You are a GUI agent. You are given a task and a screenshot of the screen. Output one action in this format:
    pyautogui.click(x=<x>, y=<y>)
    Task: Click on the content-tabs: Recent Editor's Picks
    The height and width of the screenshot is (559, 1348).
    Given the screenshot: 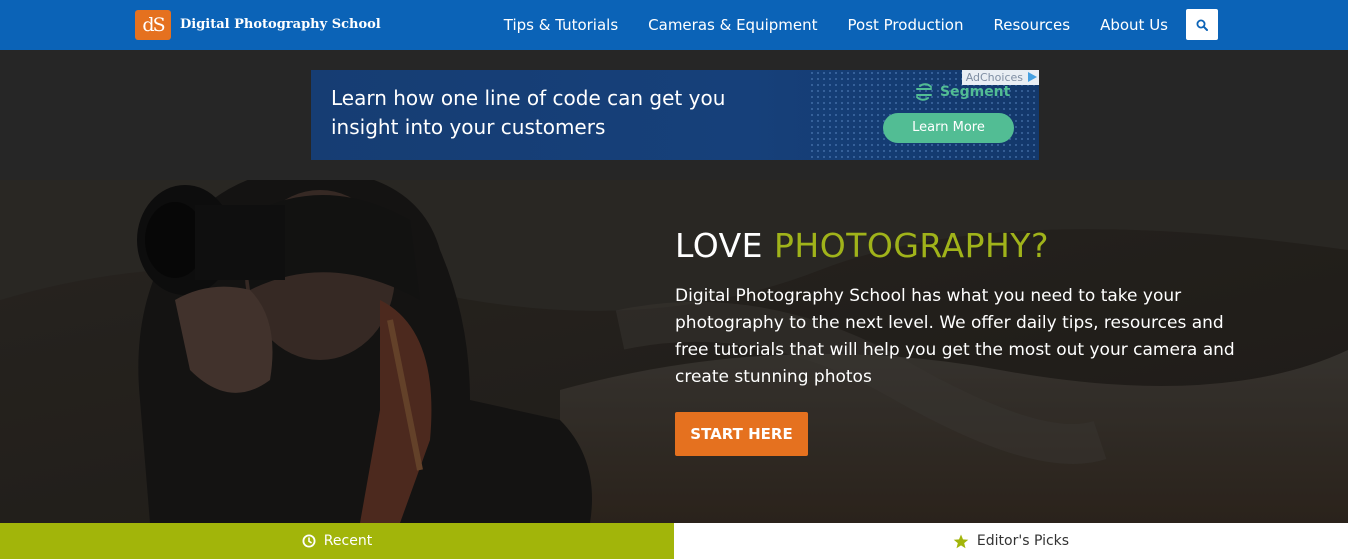 What is the action you would take?
    pyautogui.click(x=674, y=541)
    